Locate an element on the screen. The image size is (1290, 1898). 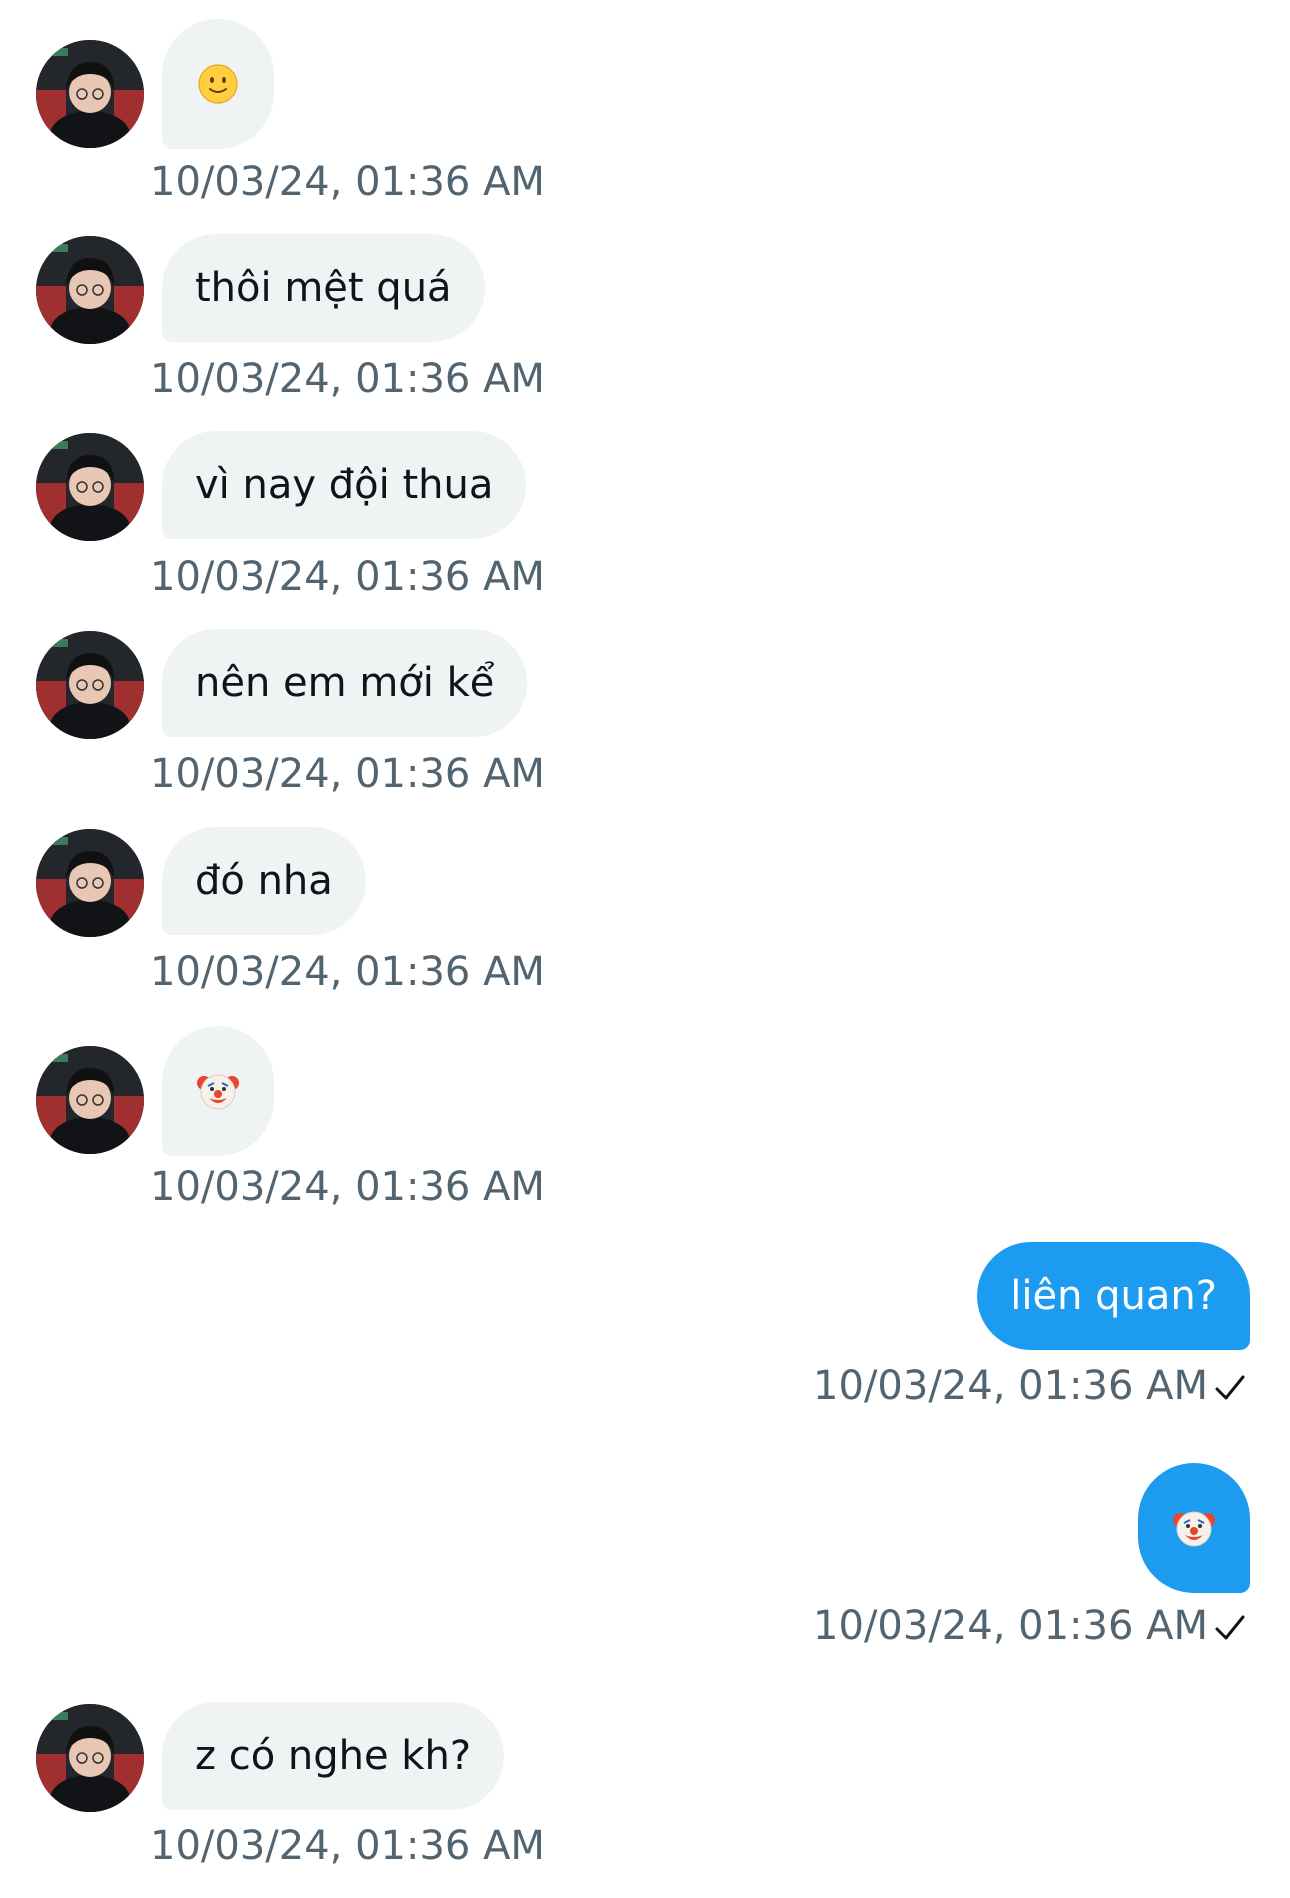
message-text: đó nha is located at coordinates (264, 881).